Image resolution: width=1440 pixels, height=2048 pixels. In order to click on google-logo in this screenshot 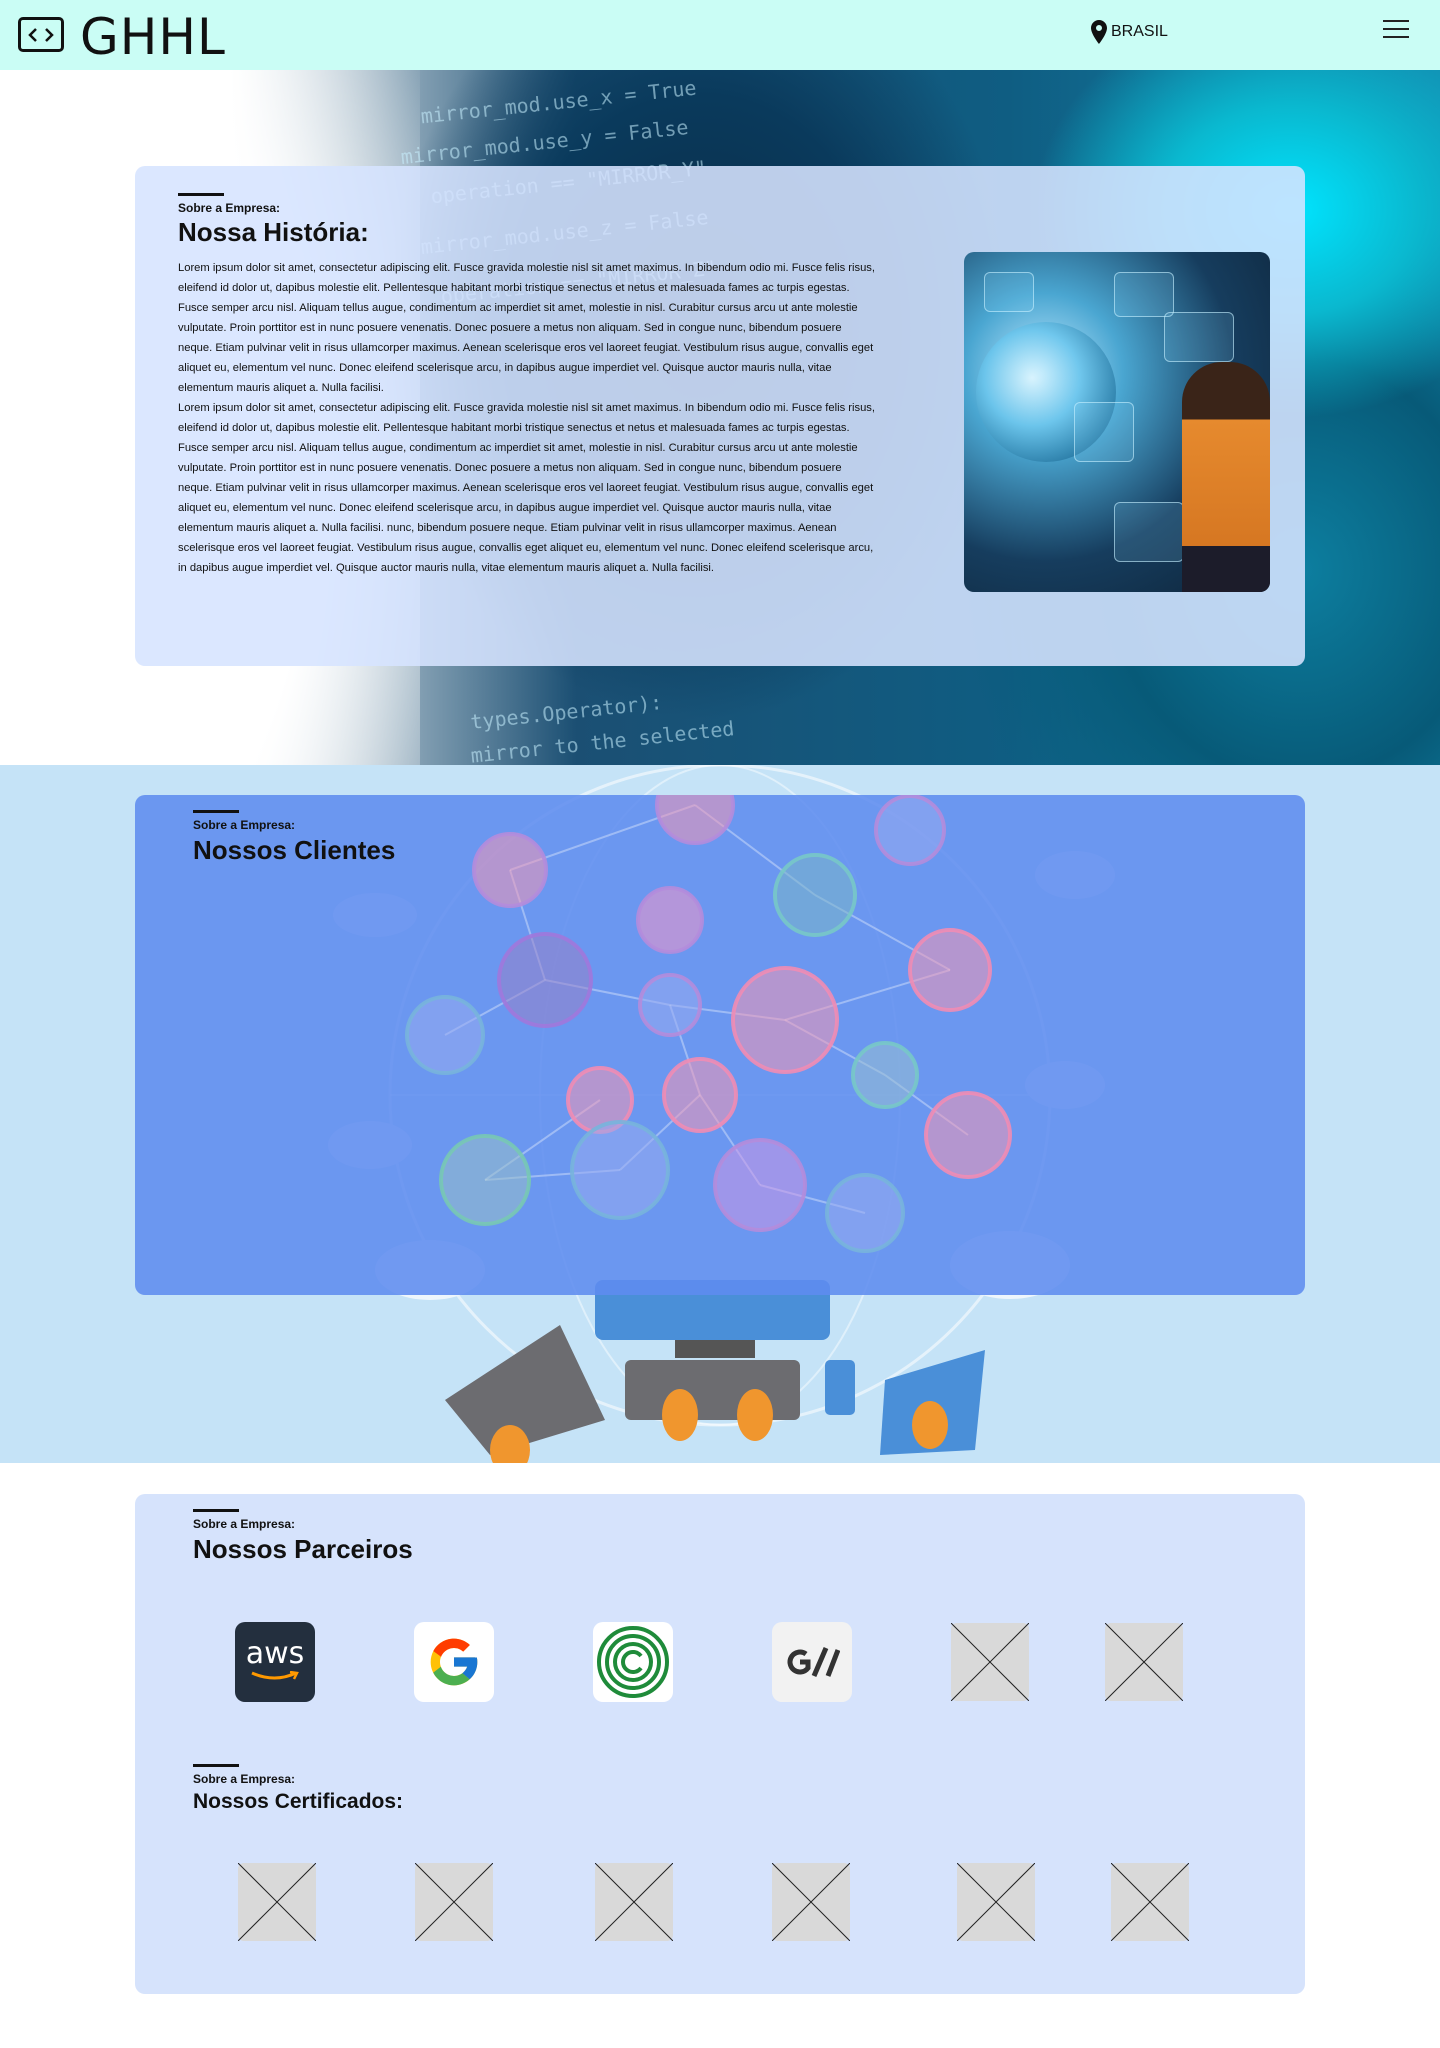, I will do `click(454, 1662)`.